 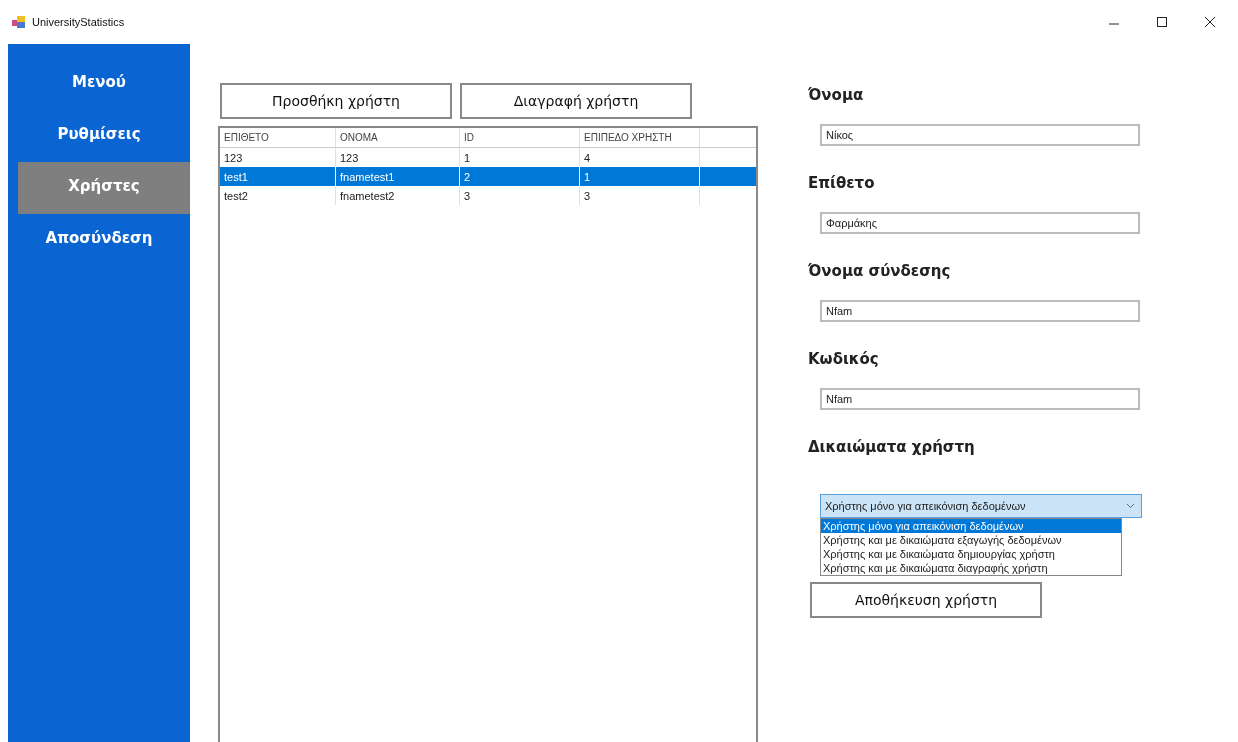 I want to click on table-cell: test1, so click(x=278, y=176).